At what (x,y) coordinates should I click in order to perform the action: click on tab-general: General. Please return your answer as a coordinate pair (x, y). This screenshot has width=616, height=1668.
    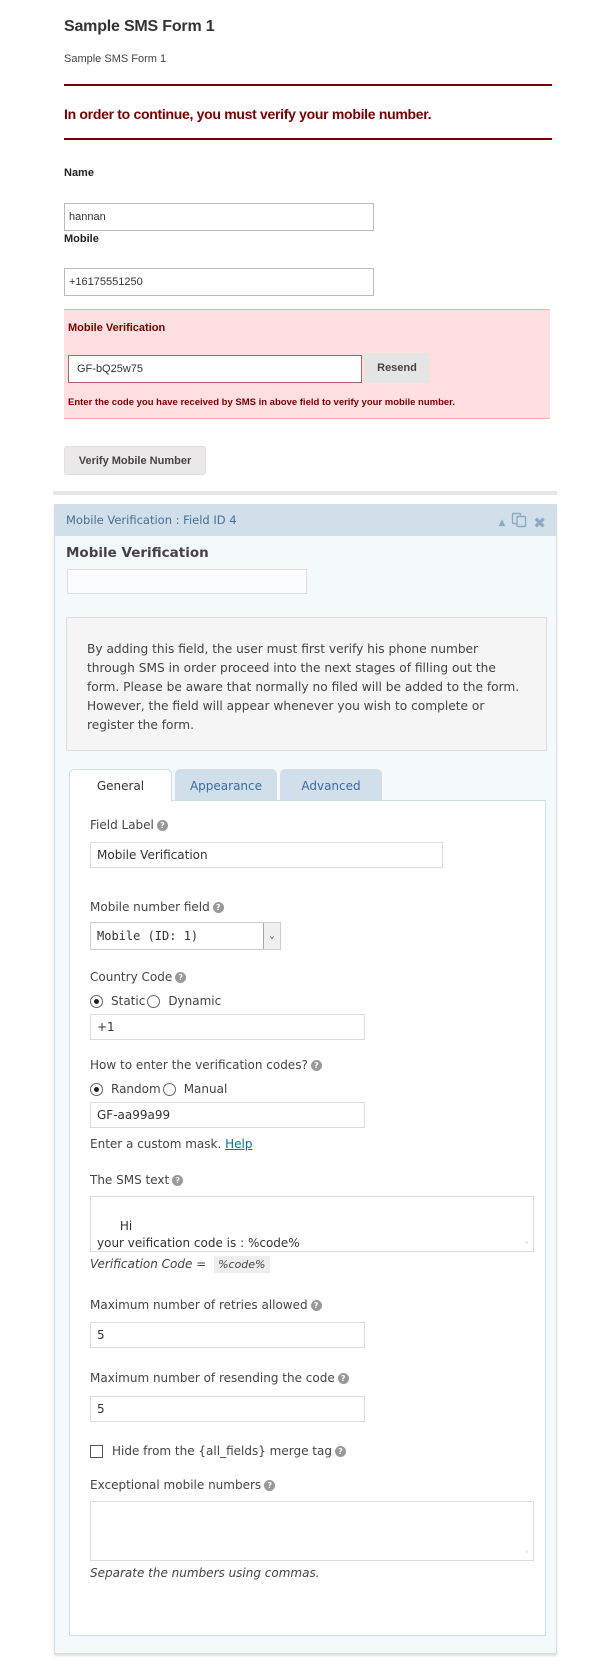
    Looking at the image, I should click on (120, 785).